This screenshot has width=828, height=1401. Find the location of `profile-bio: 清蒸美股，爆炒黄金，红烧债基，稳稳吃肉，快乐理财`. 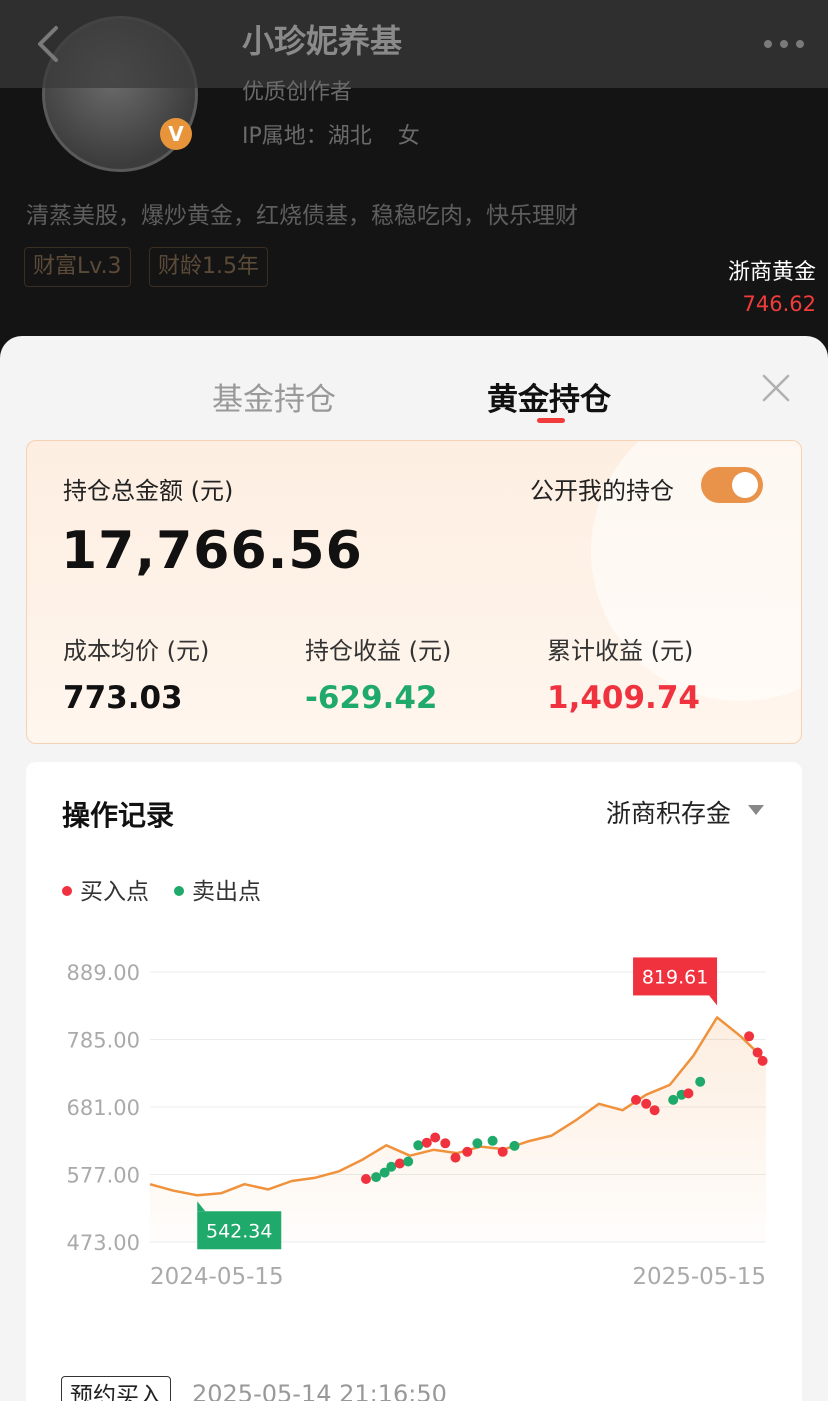

profile-bio: 清蒸美股，爆炒黄金，红烧债基，稳稳吃肉，快乐理财 is located at coordinates (302, 216).